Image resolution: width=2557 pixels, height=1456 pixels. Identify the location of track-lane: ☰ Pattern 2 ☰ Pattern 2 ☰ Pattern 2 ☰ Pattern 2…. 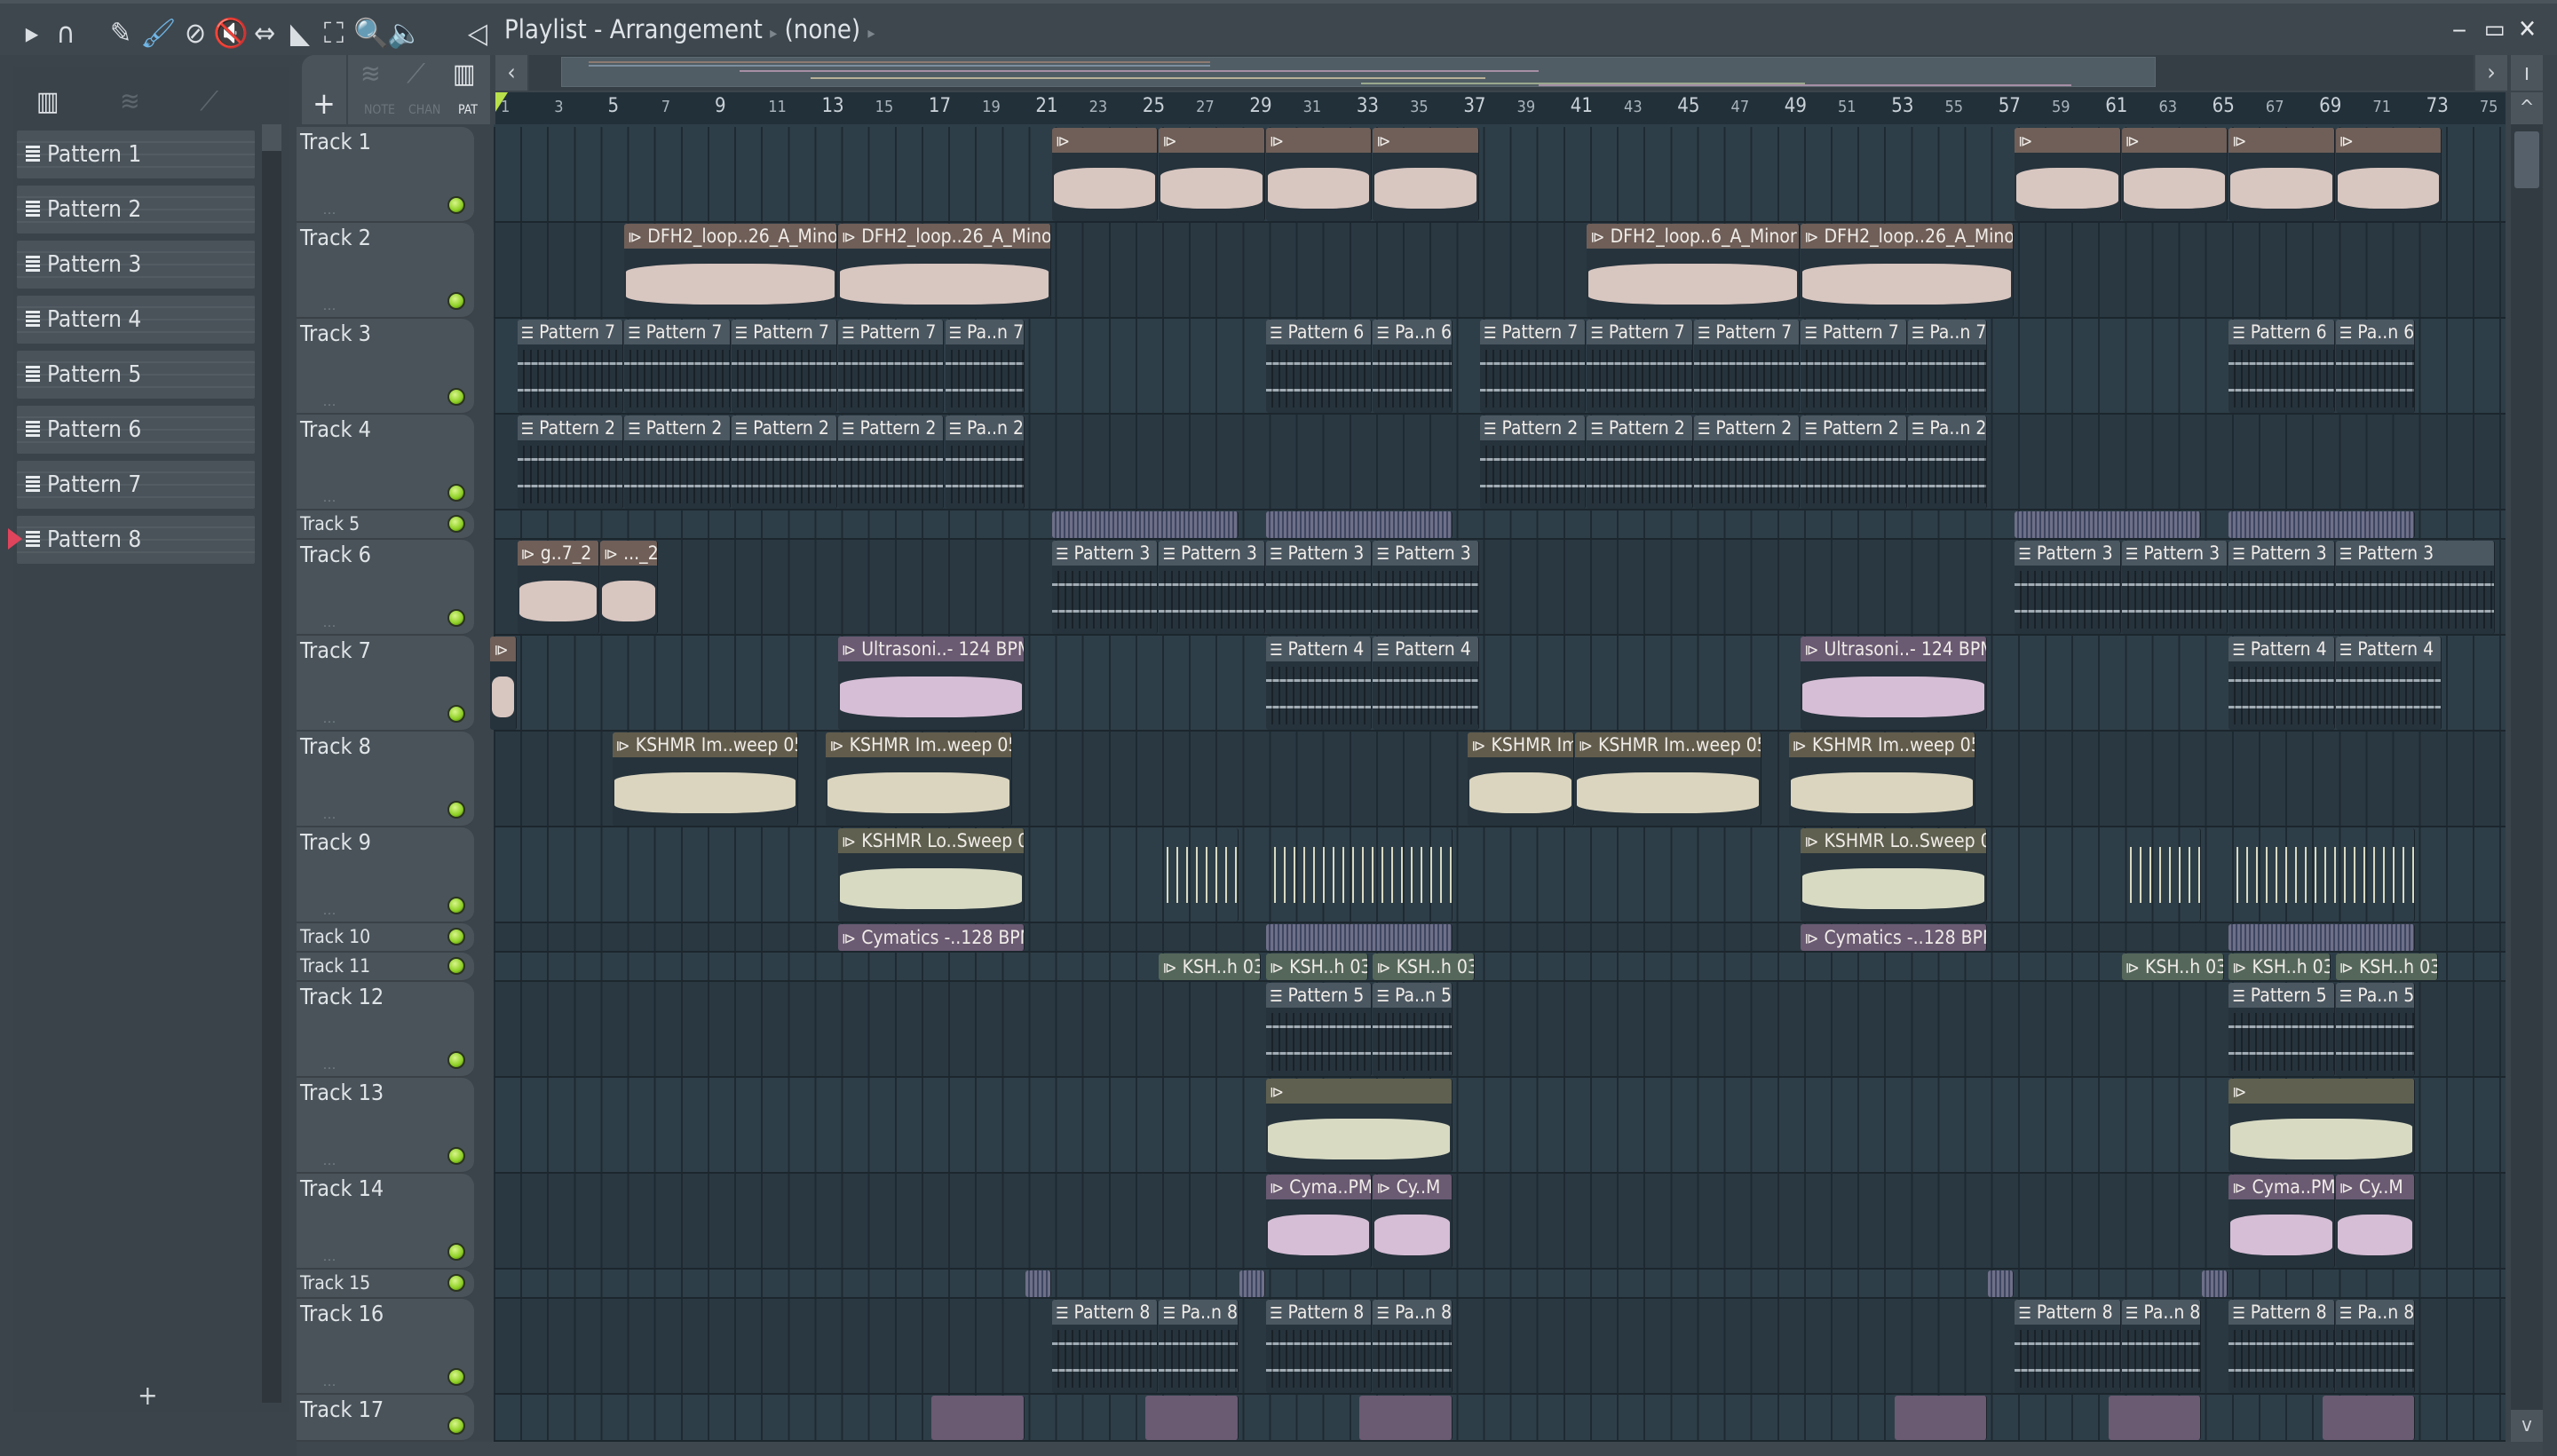
(1500, 462).